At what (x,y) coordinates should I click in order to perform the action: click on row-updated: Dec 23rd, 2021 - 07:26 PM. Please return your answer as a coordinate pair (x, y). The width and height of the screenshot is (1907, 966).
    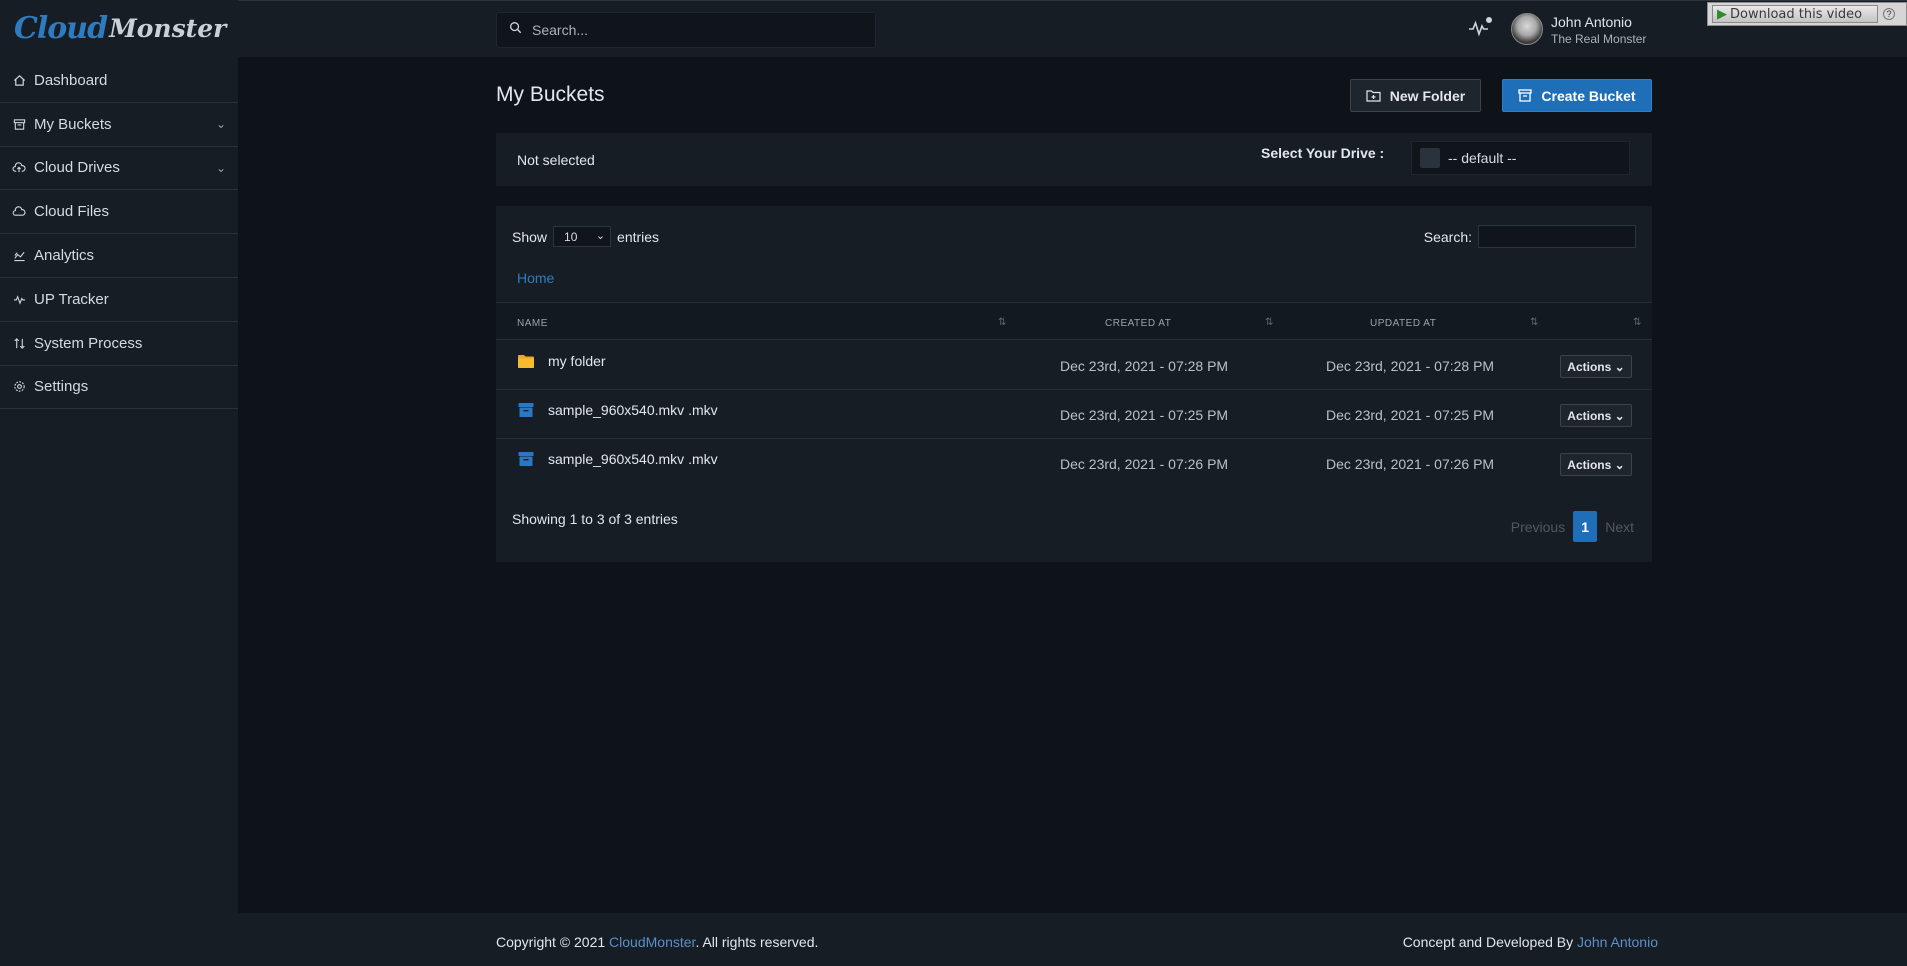
    Looking at the image, I should click on (1410, 464).